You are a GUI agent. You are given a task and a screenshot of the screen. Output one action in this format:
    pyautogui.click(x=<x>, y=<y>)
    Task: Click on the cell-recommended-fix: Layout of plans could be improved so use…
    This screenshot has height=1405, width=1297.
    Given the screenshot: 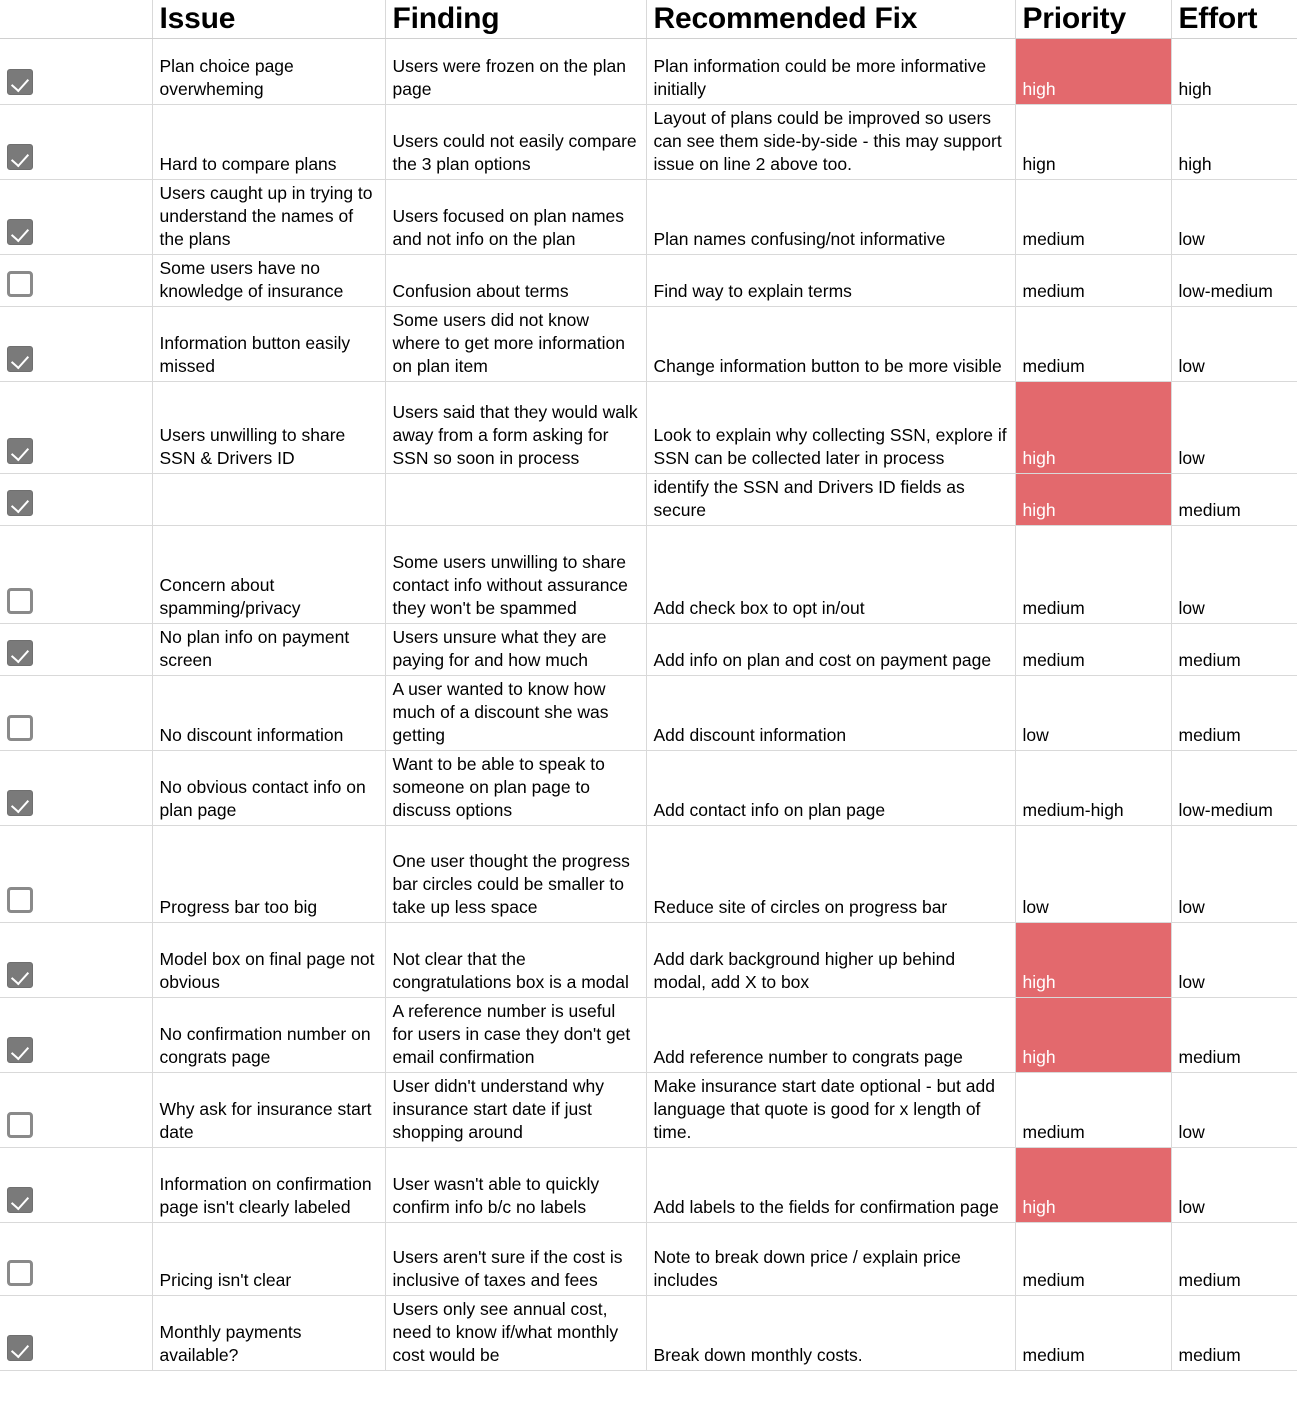 What is the action you would take?
    pyautogui.click(x=831, y=142)
    